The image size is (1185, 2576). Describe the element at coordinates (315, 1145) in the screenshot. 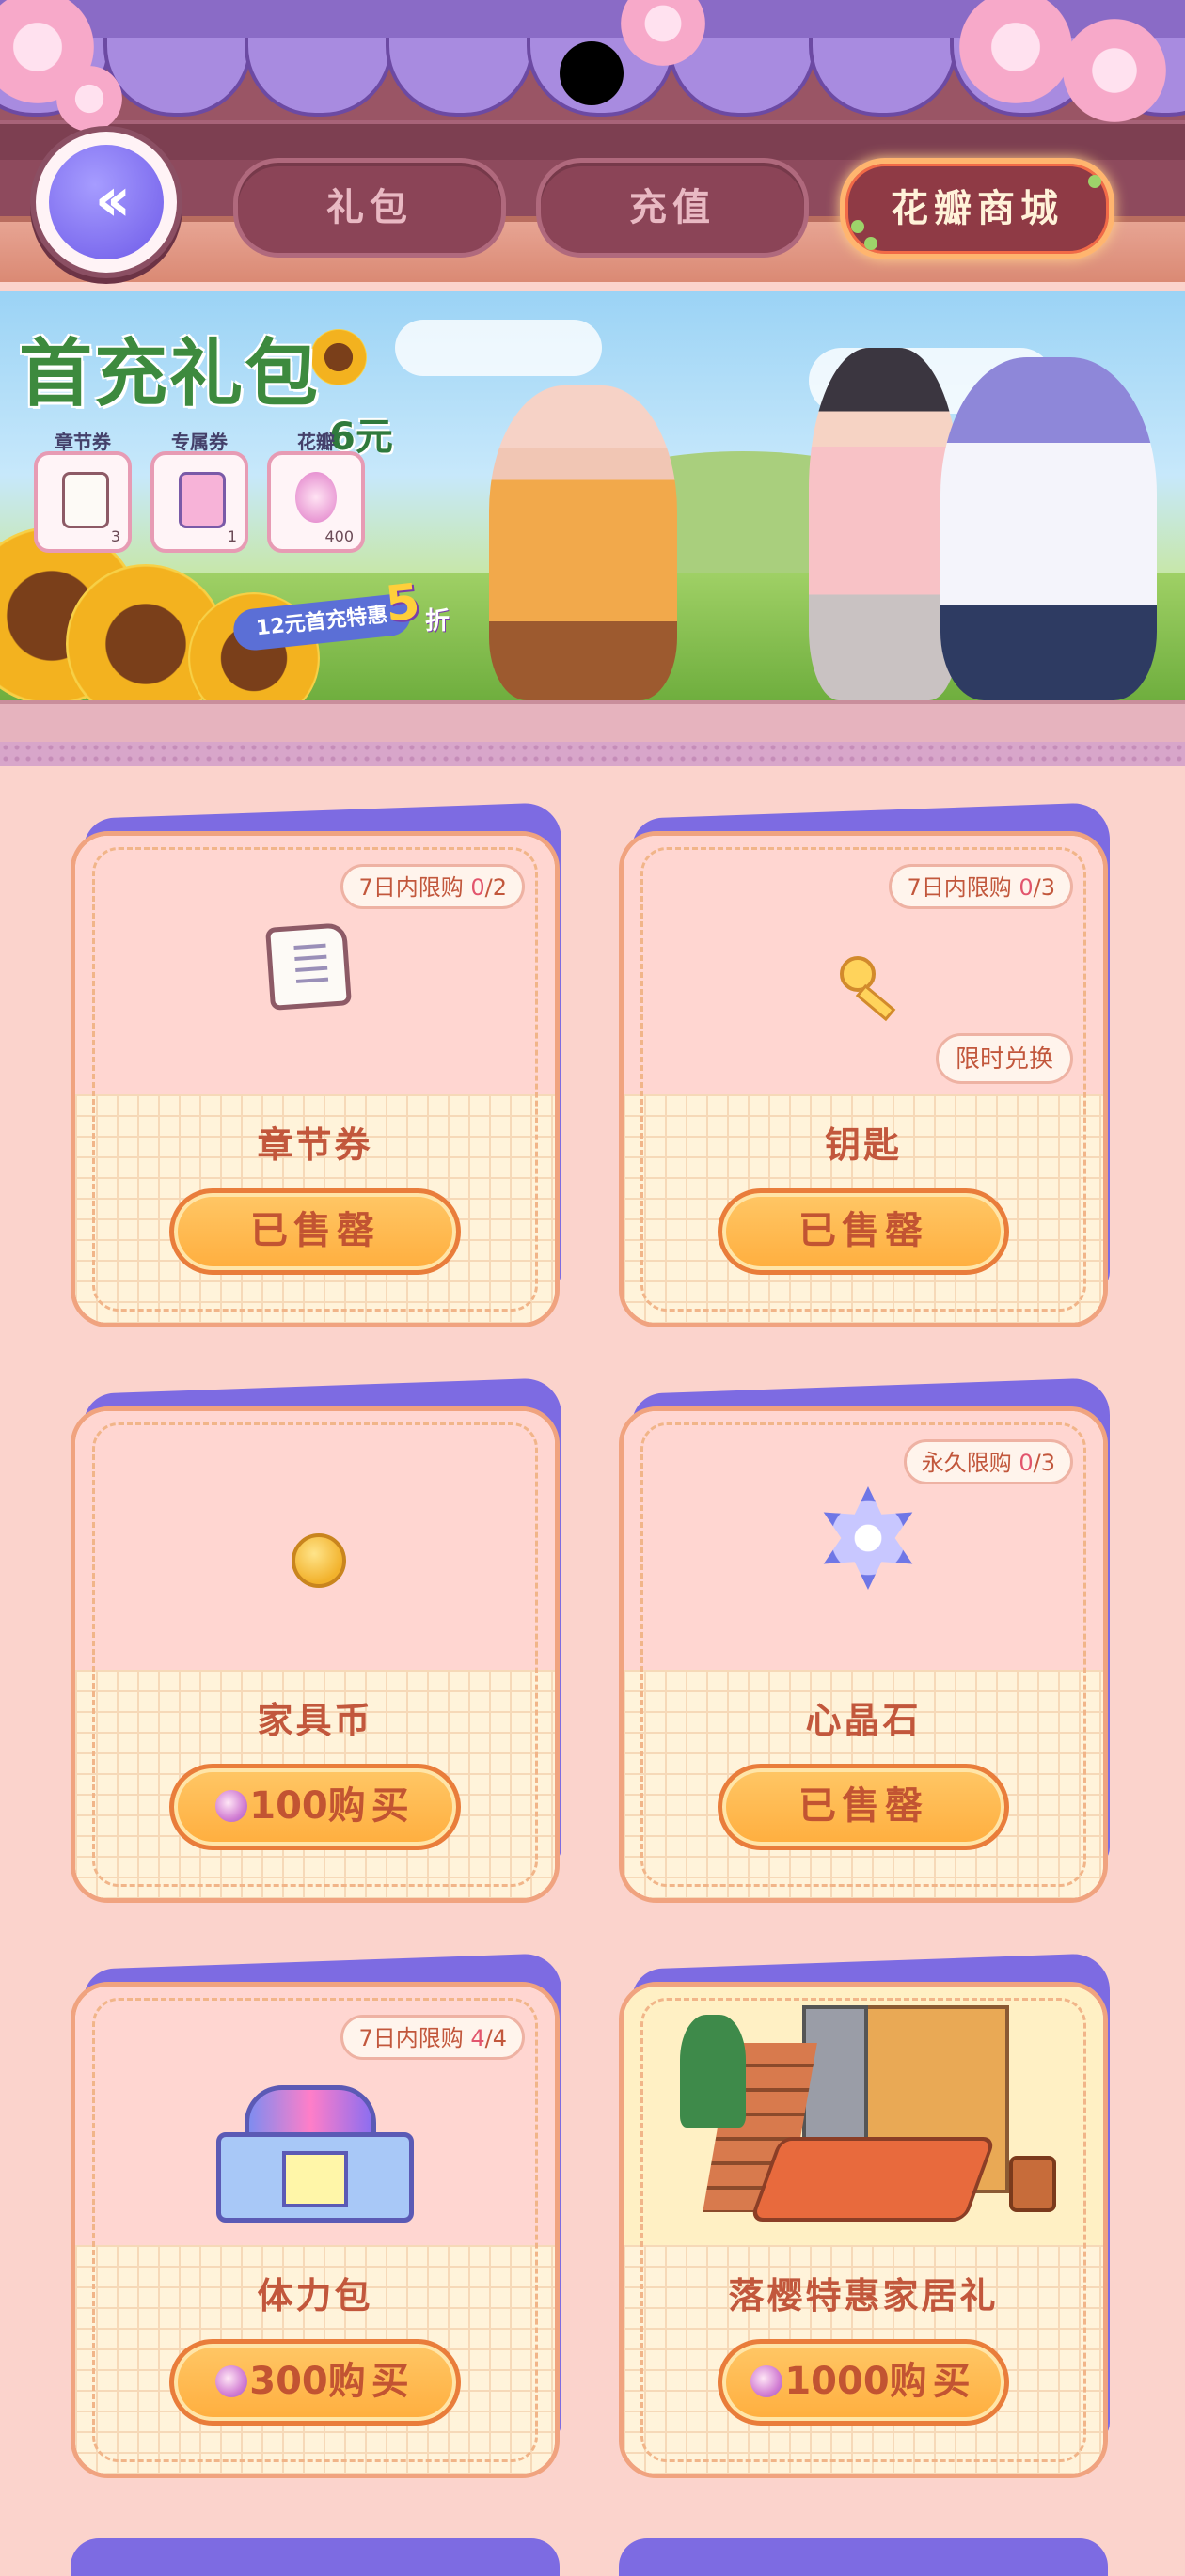

I see `item-name: 章节券` at that location.